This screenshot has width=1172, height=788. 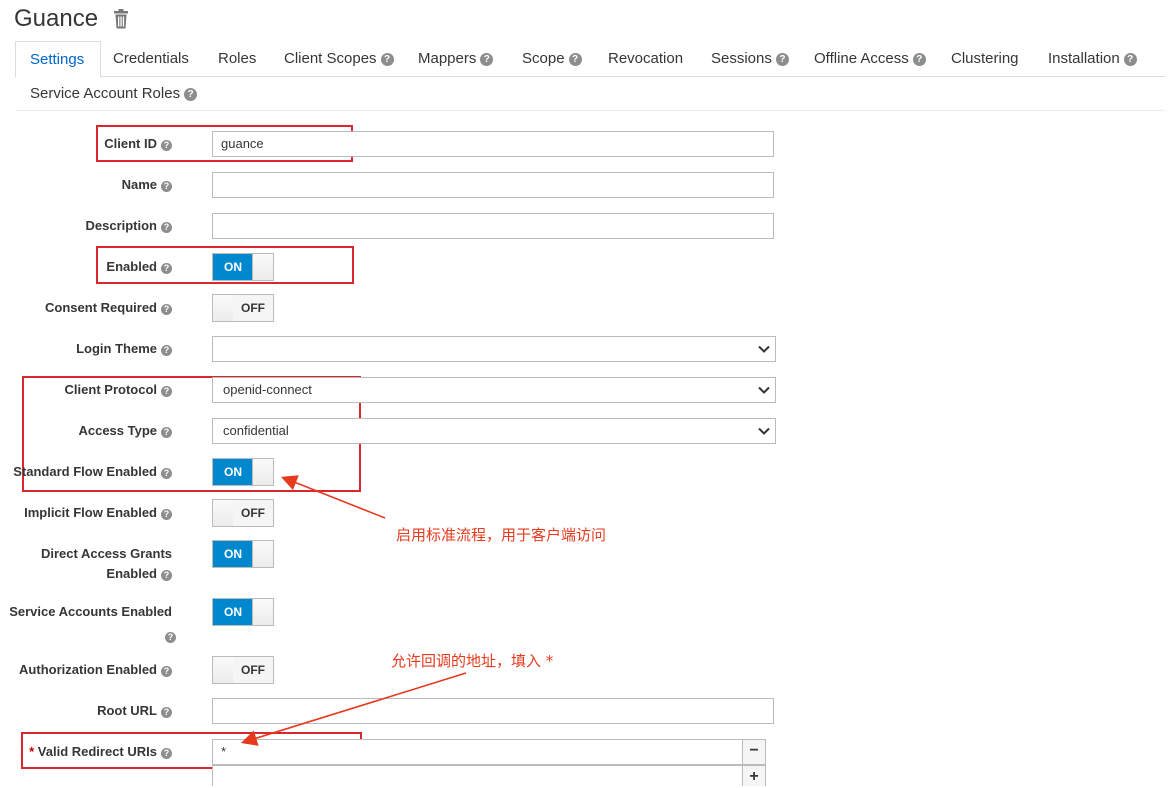 What do you see at coordinates (353, 709) in the screenshot?
I see `arrow-redirect-uris` at bounding box center [353, 709].